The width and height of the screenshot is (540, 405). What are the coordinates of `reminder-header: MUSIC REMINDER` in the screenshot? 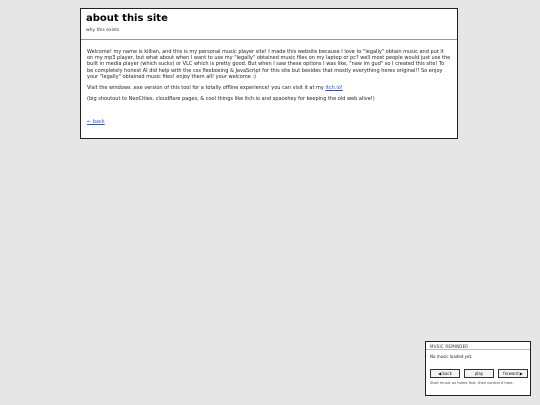 It's located at (478, 346).